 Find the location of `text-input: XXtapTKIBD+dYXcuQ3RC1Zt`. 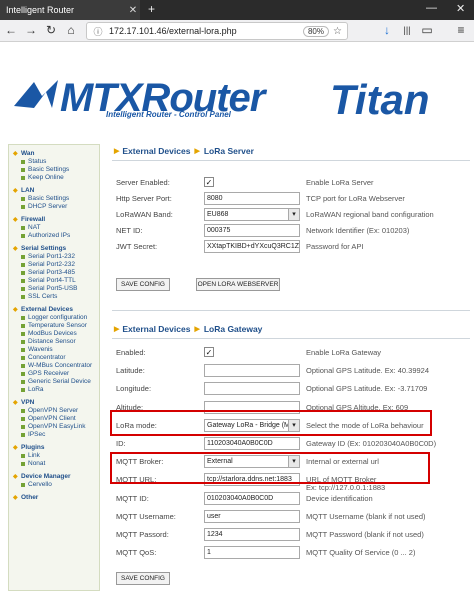

text-input: XXtapTKIBD+dYXcuQ3RC1Zt is located at coordinates (252, 246).